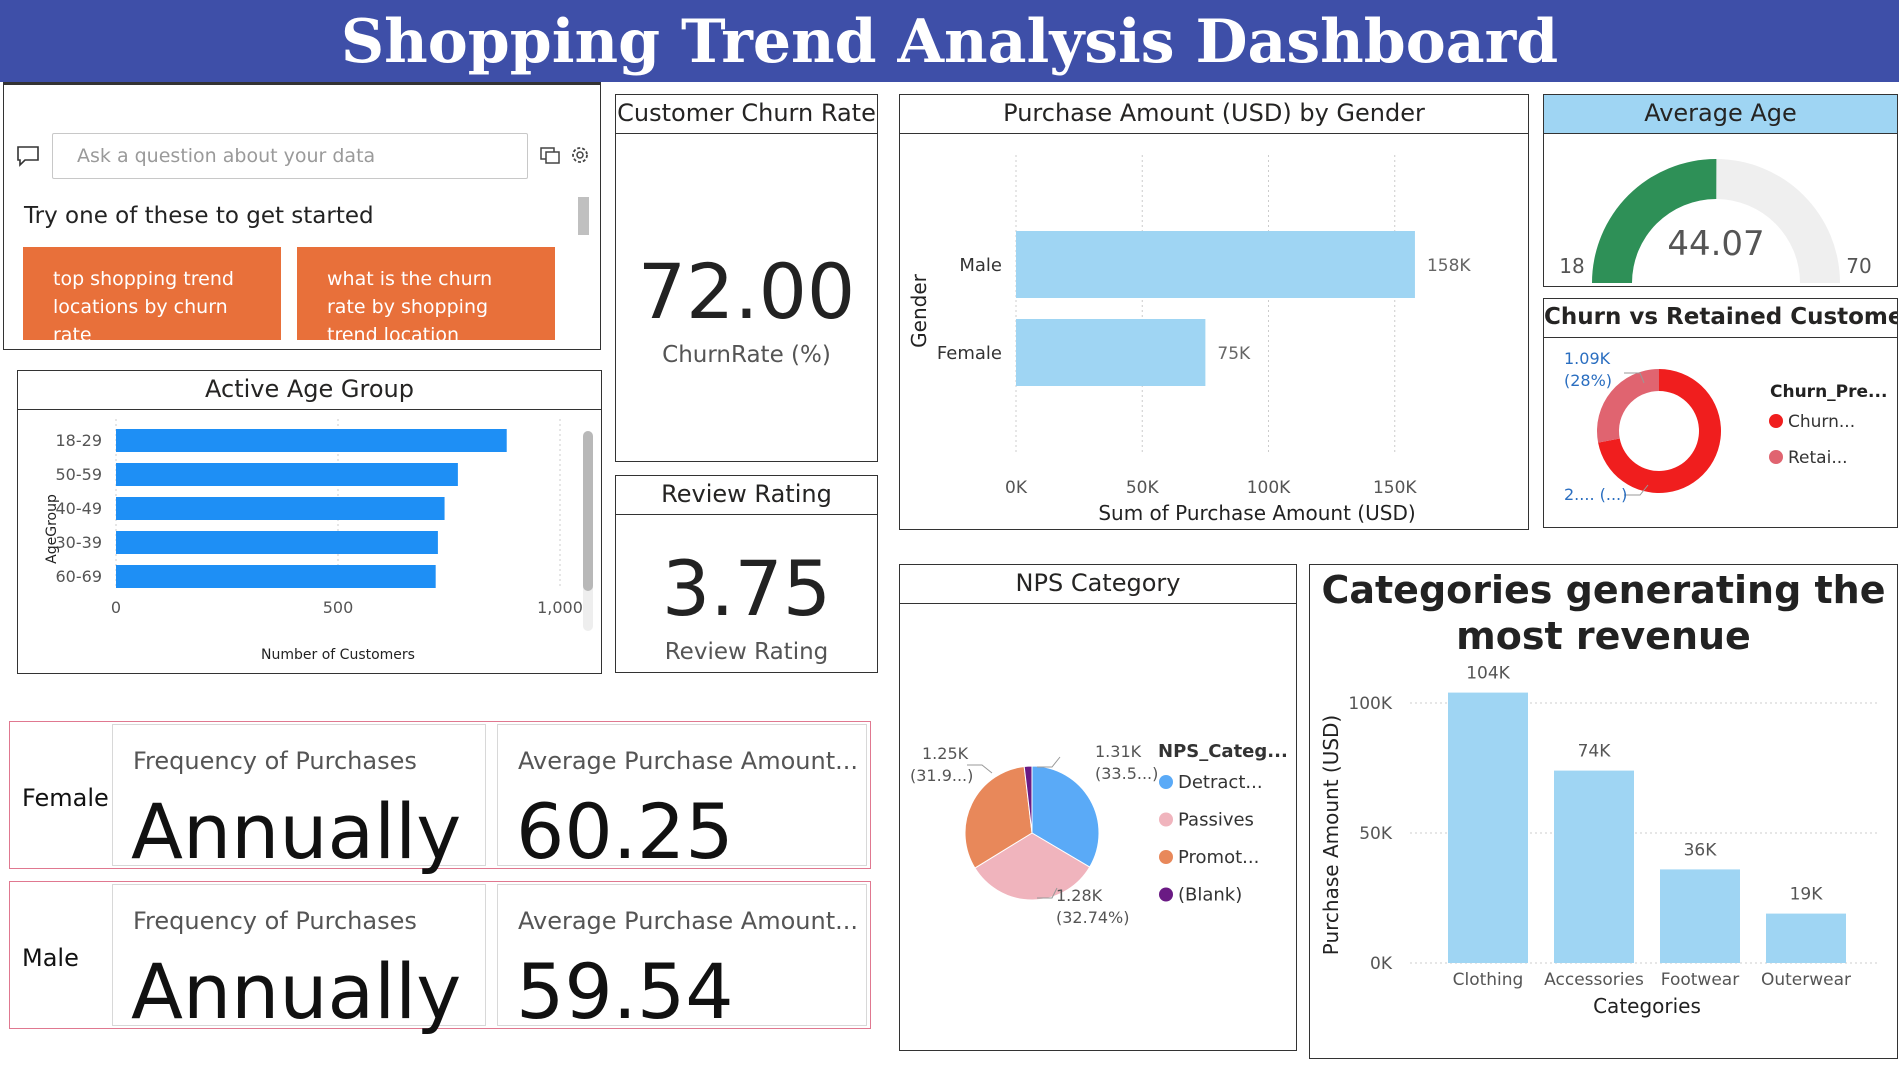 This screenshot has height=1070, width=1899. Describe the element at coordinates (1370, 704) in the screenshot. I see `revenue-y-tick: 100K` at that location.